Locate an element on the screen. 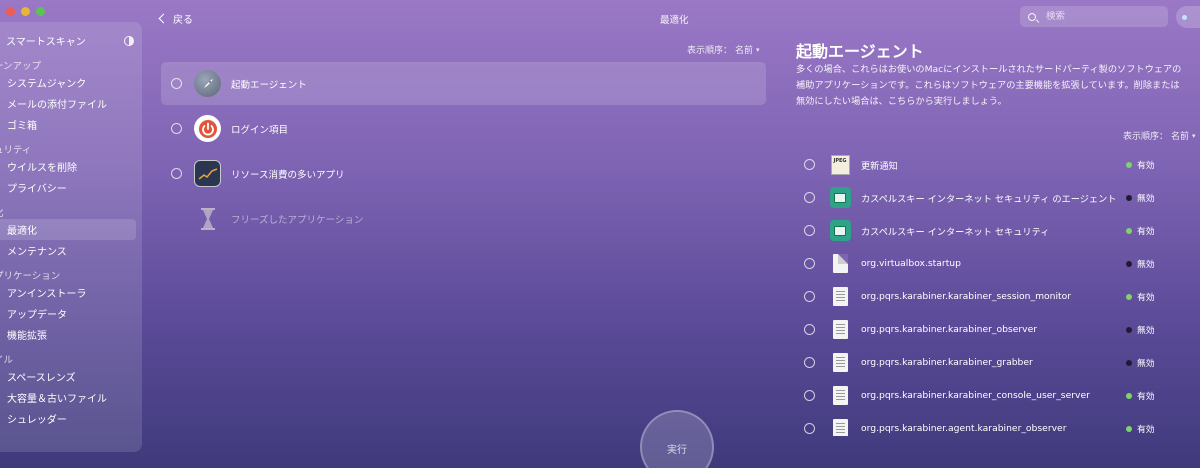 Image resolution: width=1200 pixels, height=468 pixels. sidebar-item-label: シュレッダー is located at coordinates (37, 420).